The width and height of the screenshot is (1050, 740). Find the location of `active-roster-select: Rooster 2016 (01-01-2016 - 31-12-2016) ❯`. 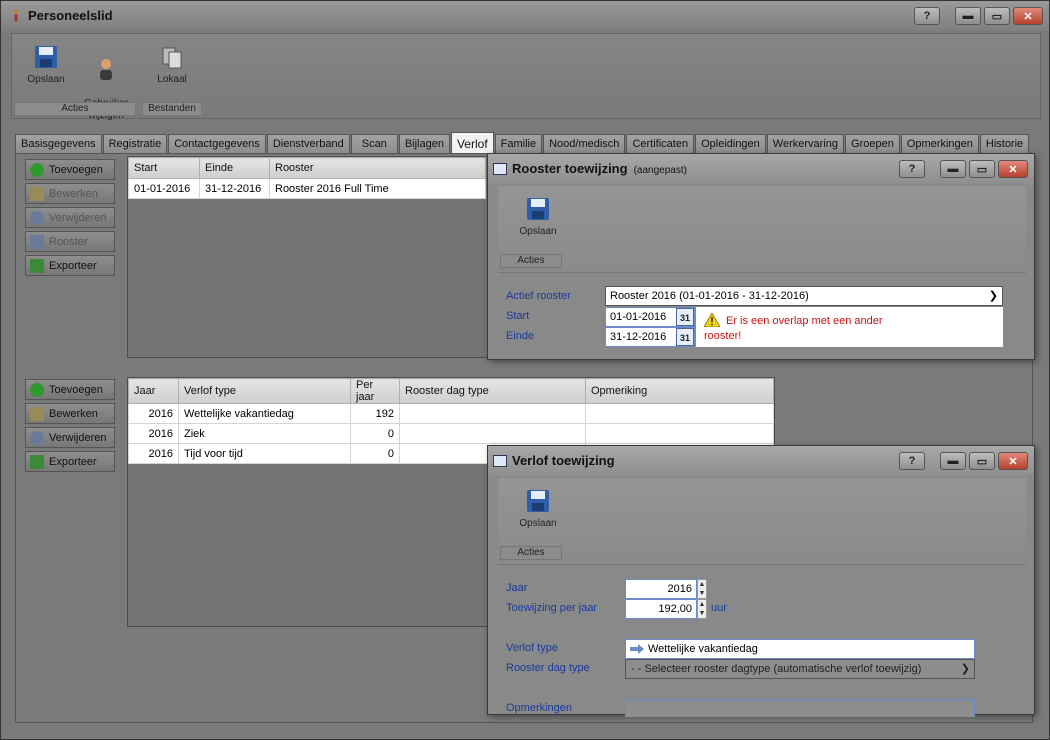

active-roster-select: Rooster 2016 (01-01-2016 - 31-12-2016) ❯ is located at coordinates (804, 296).